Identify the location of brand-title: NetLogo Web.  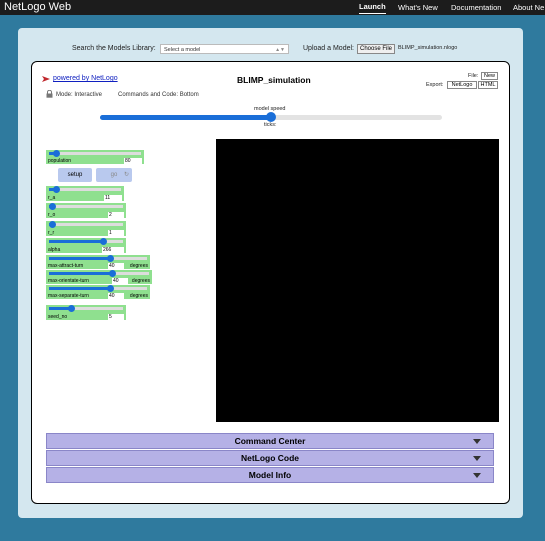
(37, 7).